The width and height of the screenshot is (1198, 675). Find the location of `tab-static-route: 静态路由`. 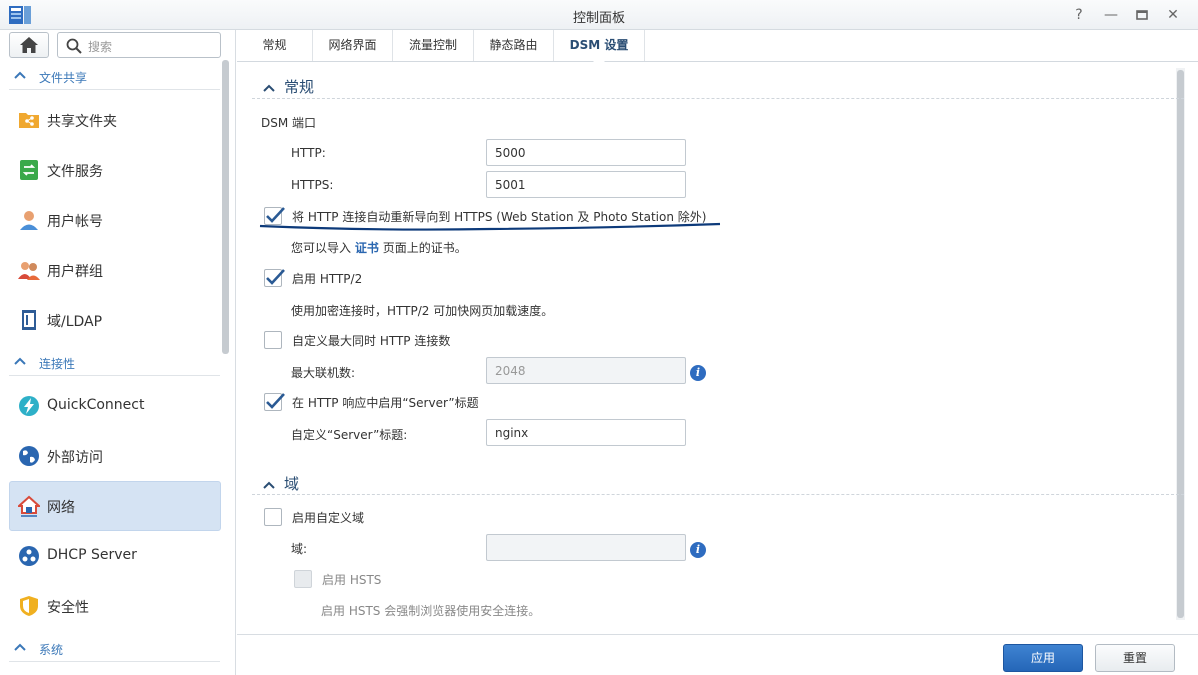

tab-static-route: 静态路由 is located at coordinates (514, 45).